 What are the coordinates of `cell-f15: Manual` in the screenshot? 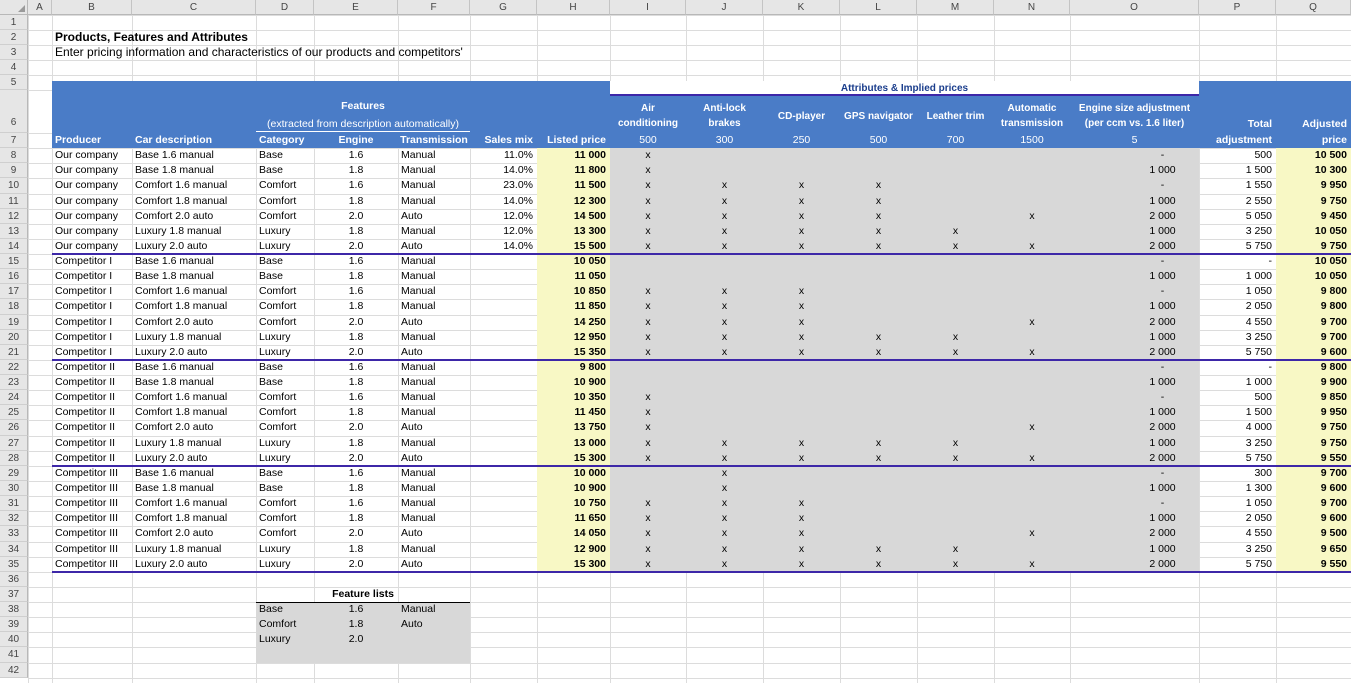 It's located at (434, 261).